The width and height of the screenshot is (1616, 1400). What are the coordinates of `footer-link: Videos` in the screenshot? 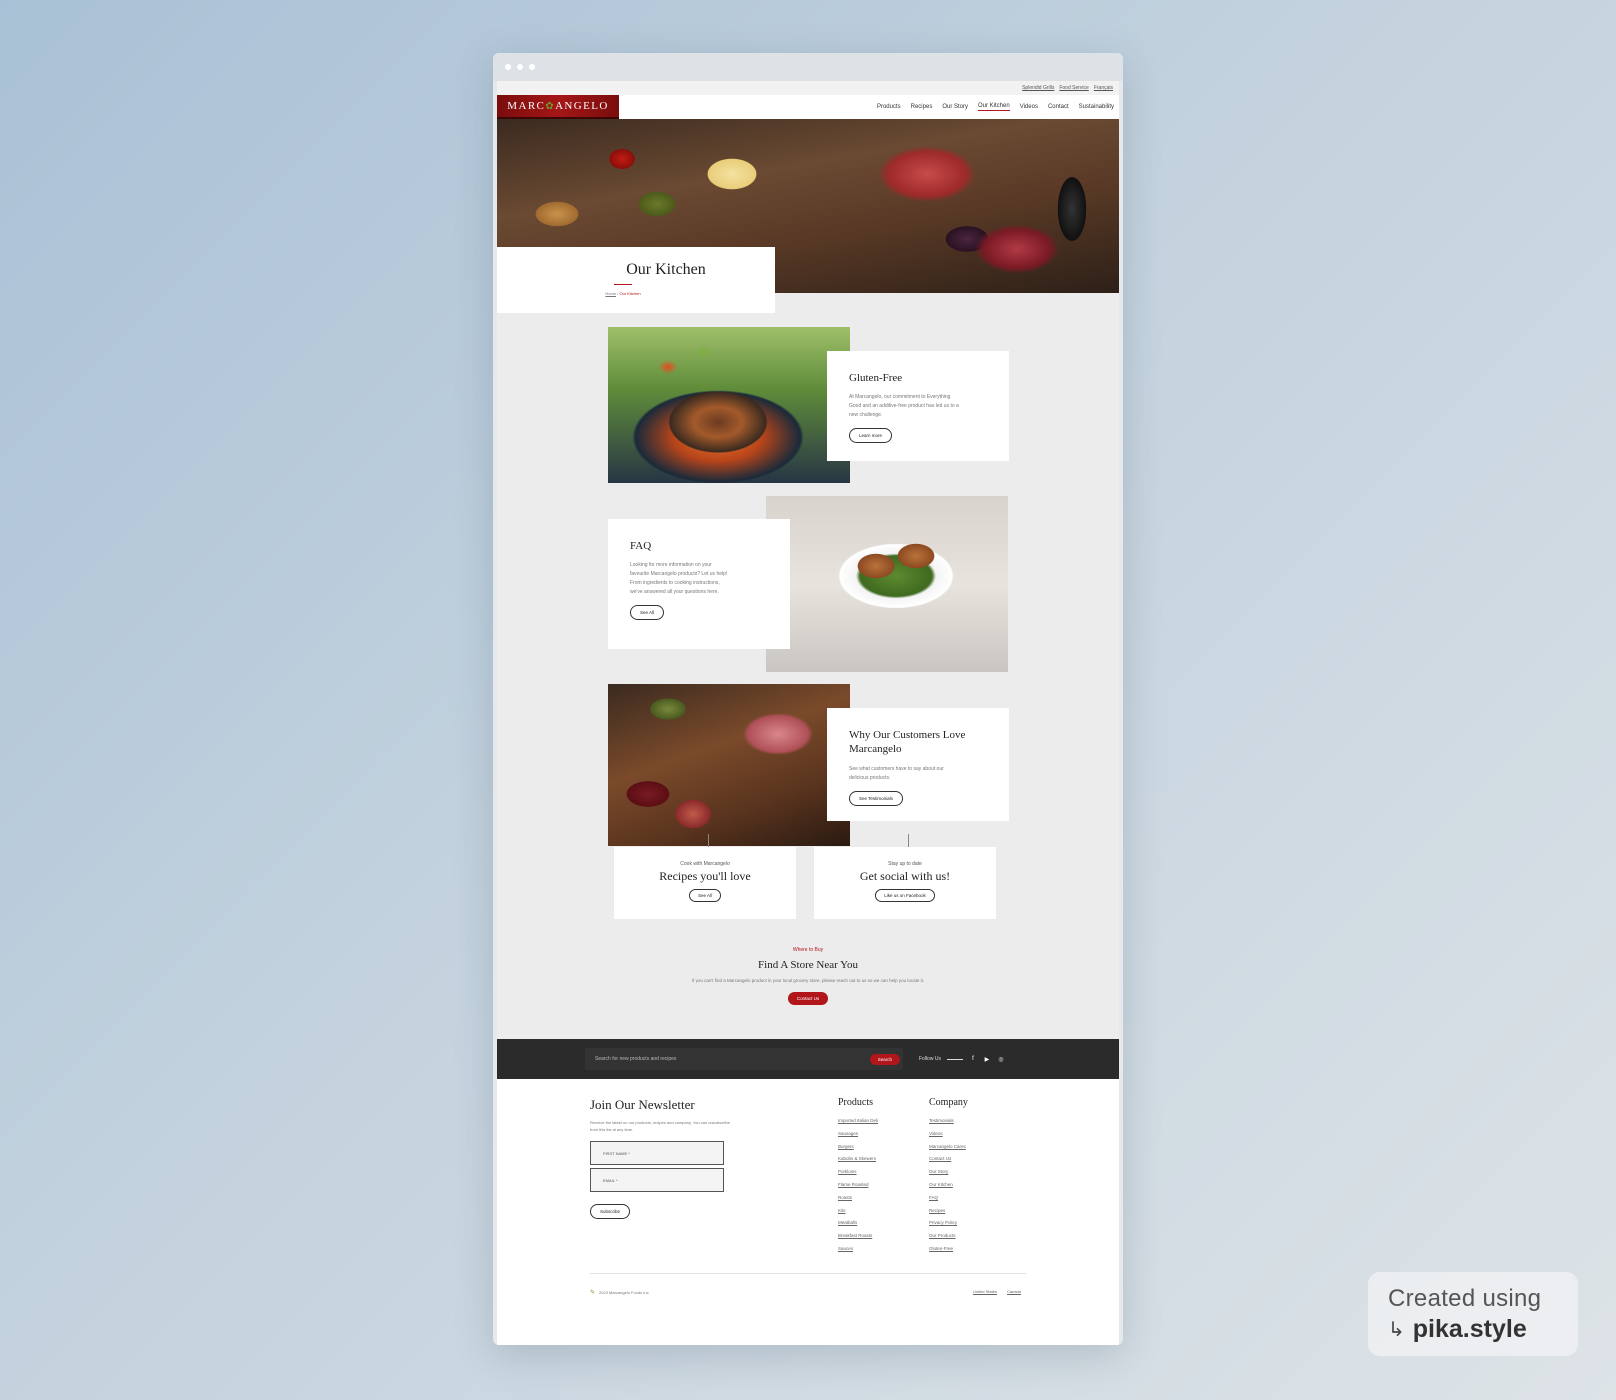 It's located at (948, 1134).